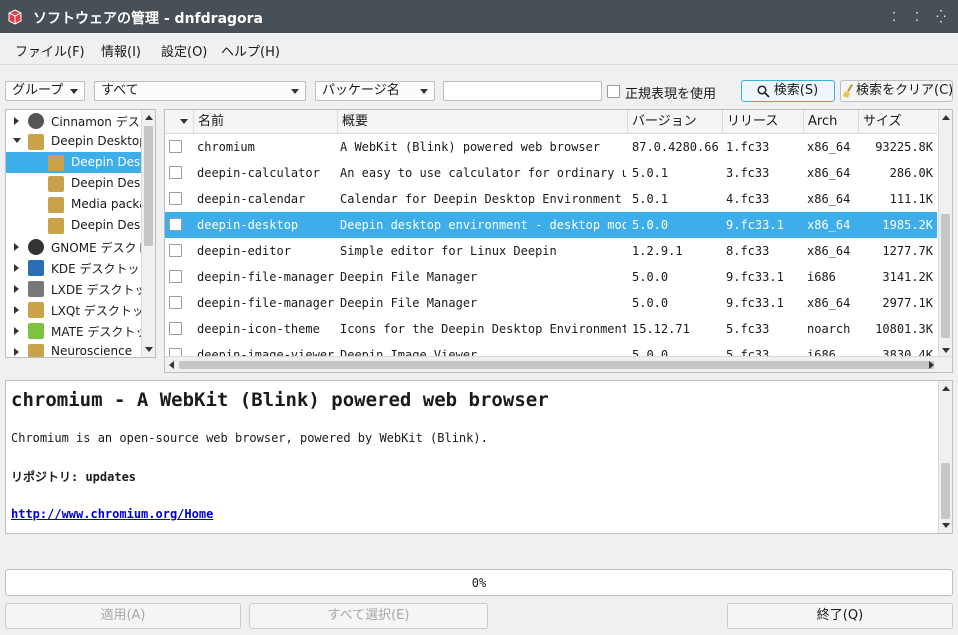 Image resolution: width=958 pixels, height=635 pixels. What do you see at coordinates (898, 122) in the screenshot?
I see `column-size: サイズ` at bounding box center [898, 122].